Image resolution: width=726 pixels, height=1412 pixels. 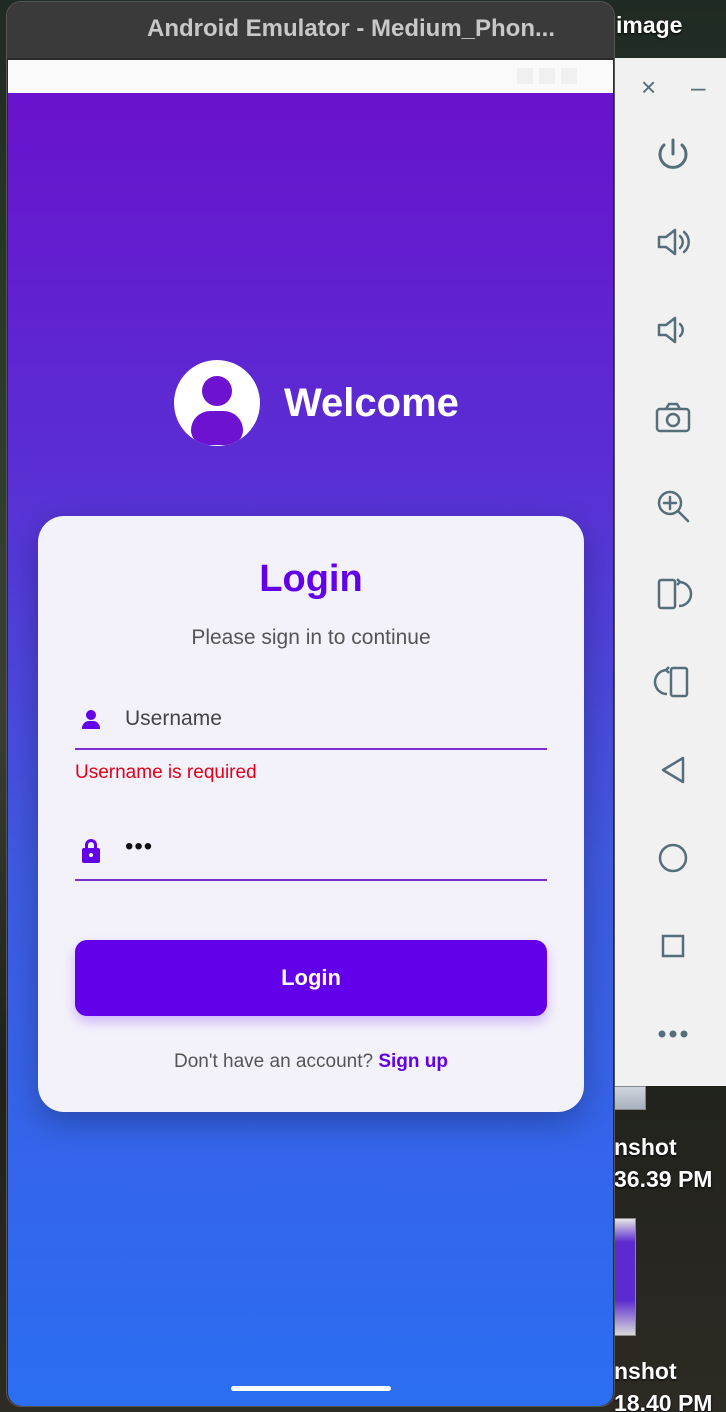 I want to click on signup-prompt-text: Don't have an account?, so click(x=274, y=1061).